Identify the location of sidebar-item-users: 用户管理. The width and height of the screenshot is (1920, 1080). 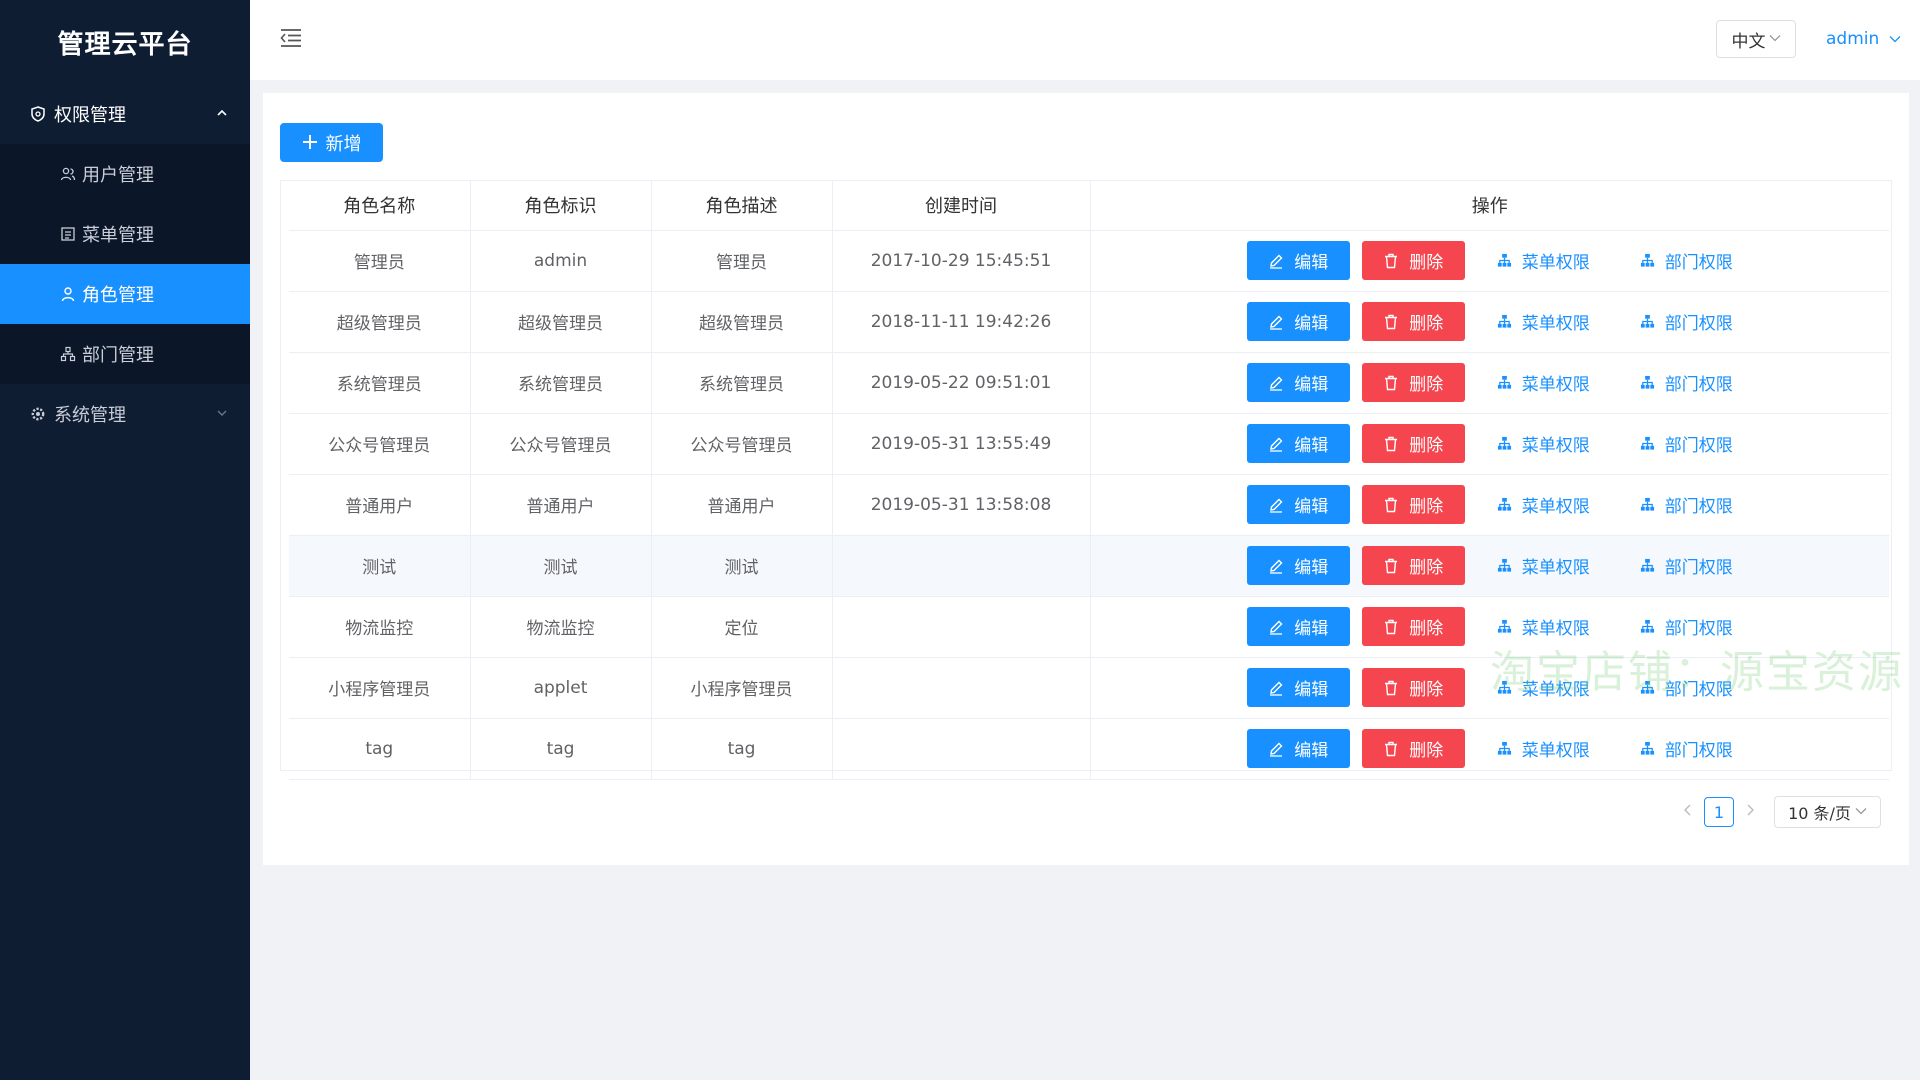
(125, 174).